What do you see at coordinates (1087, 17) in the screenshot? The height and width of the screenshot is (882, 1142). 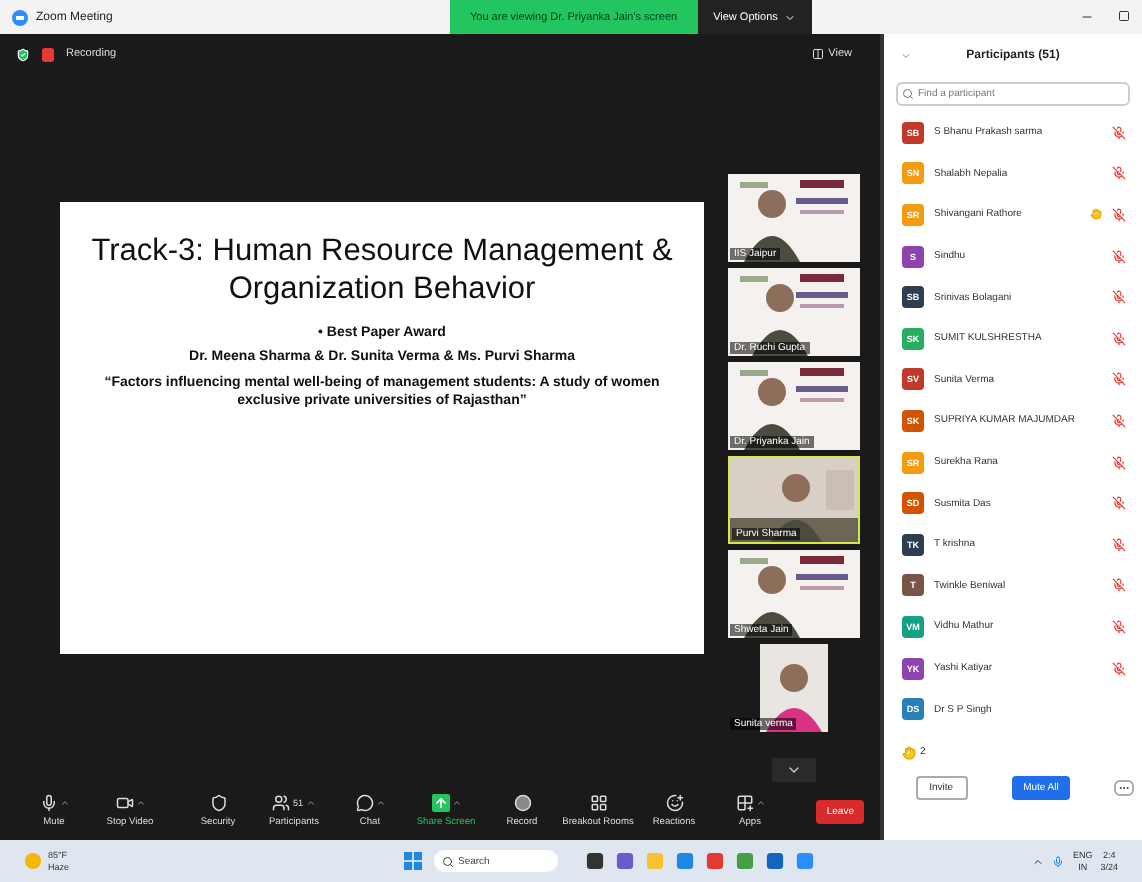 I see `minimize-icon` at bounding box center [1087, 17].